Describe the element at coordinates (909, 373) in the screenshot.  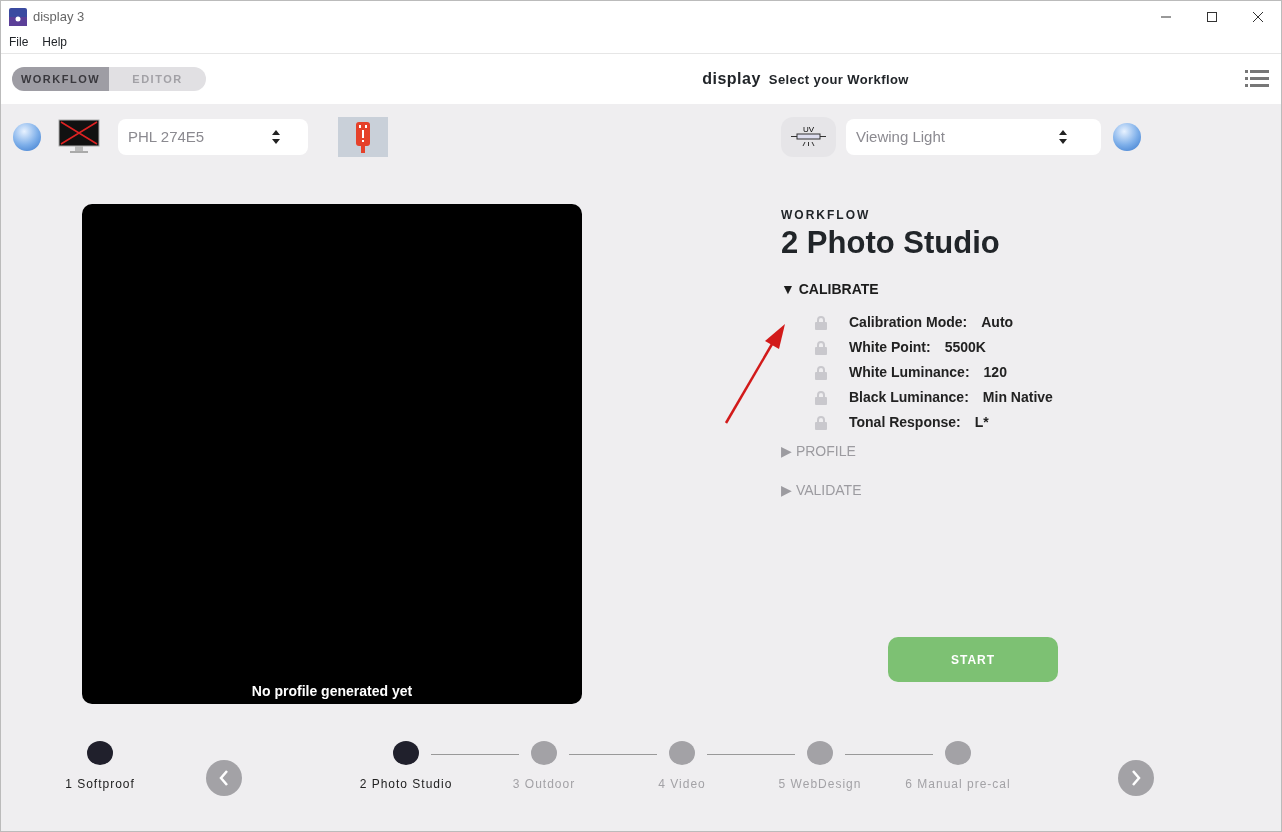
I see `setting-label: White Luminance:` at that location.